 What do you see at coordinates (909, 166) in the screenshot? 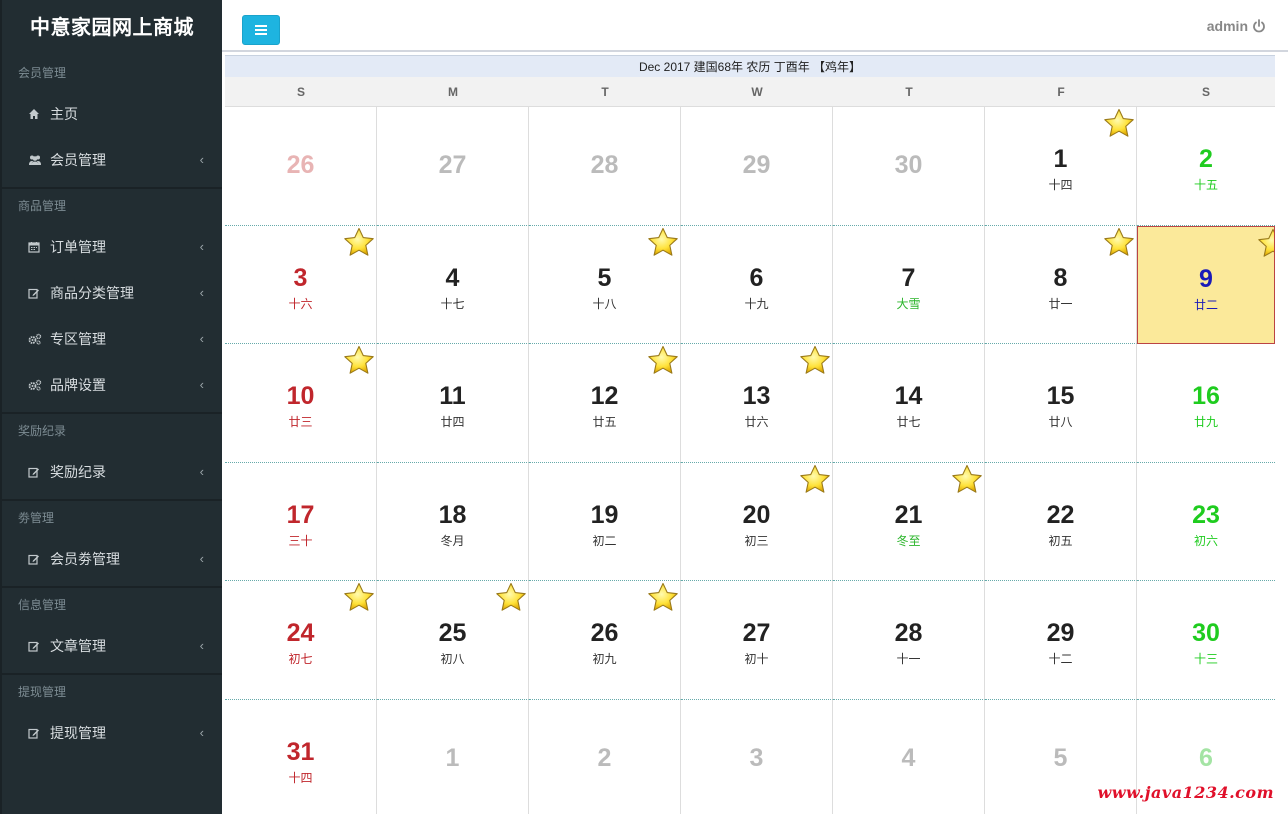
I see `calendar-day-cell: 30` at bounding box center [909, 166].